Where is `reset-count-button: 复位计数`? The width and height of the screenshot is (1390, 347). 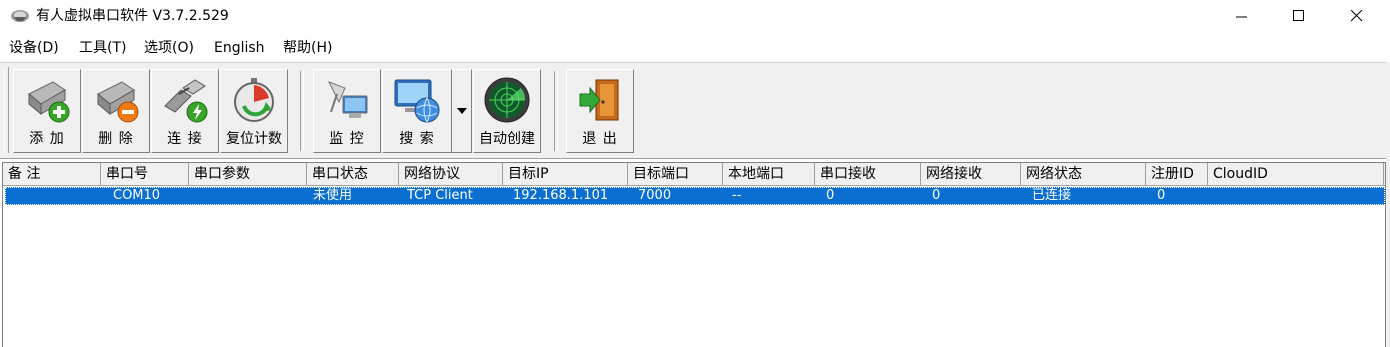
reset-count-button: 复位计数 is located at coordinates (254, 111).